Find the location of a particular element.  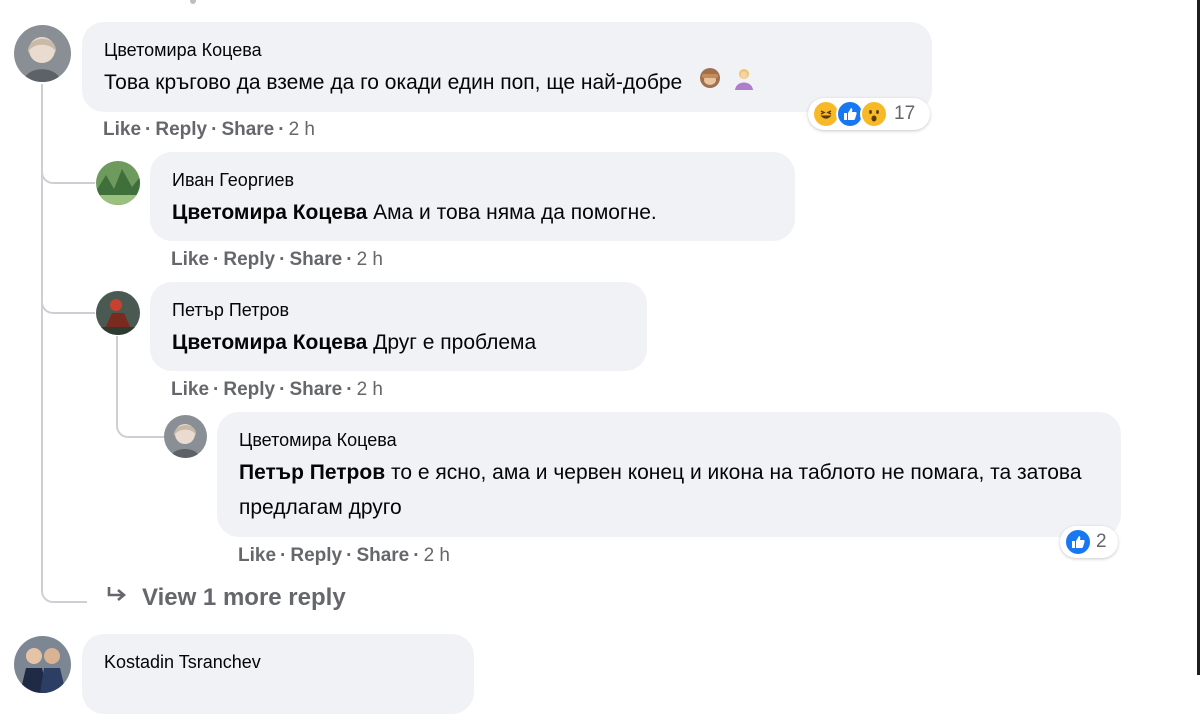

comment-body: Друг е проблема is located at coordinates (452, 342).